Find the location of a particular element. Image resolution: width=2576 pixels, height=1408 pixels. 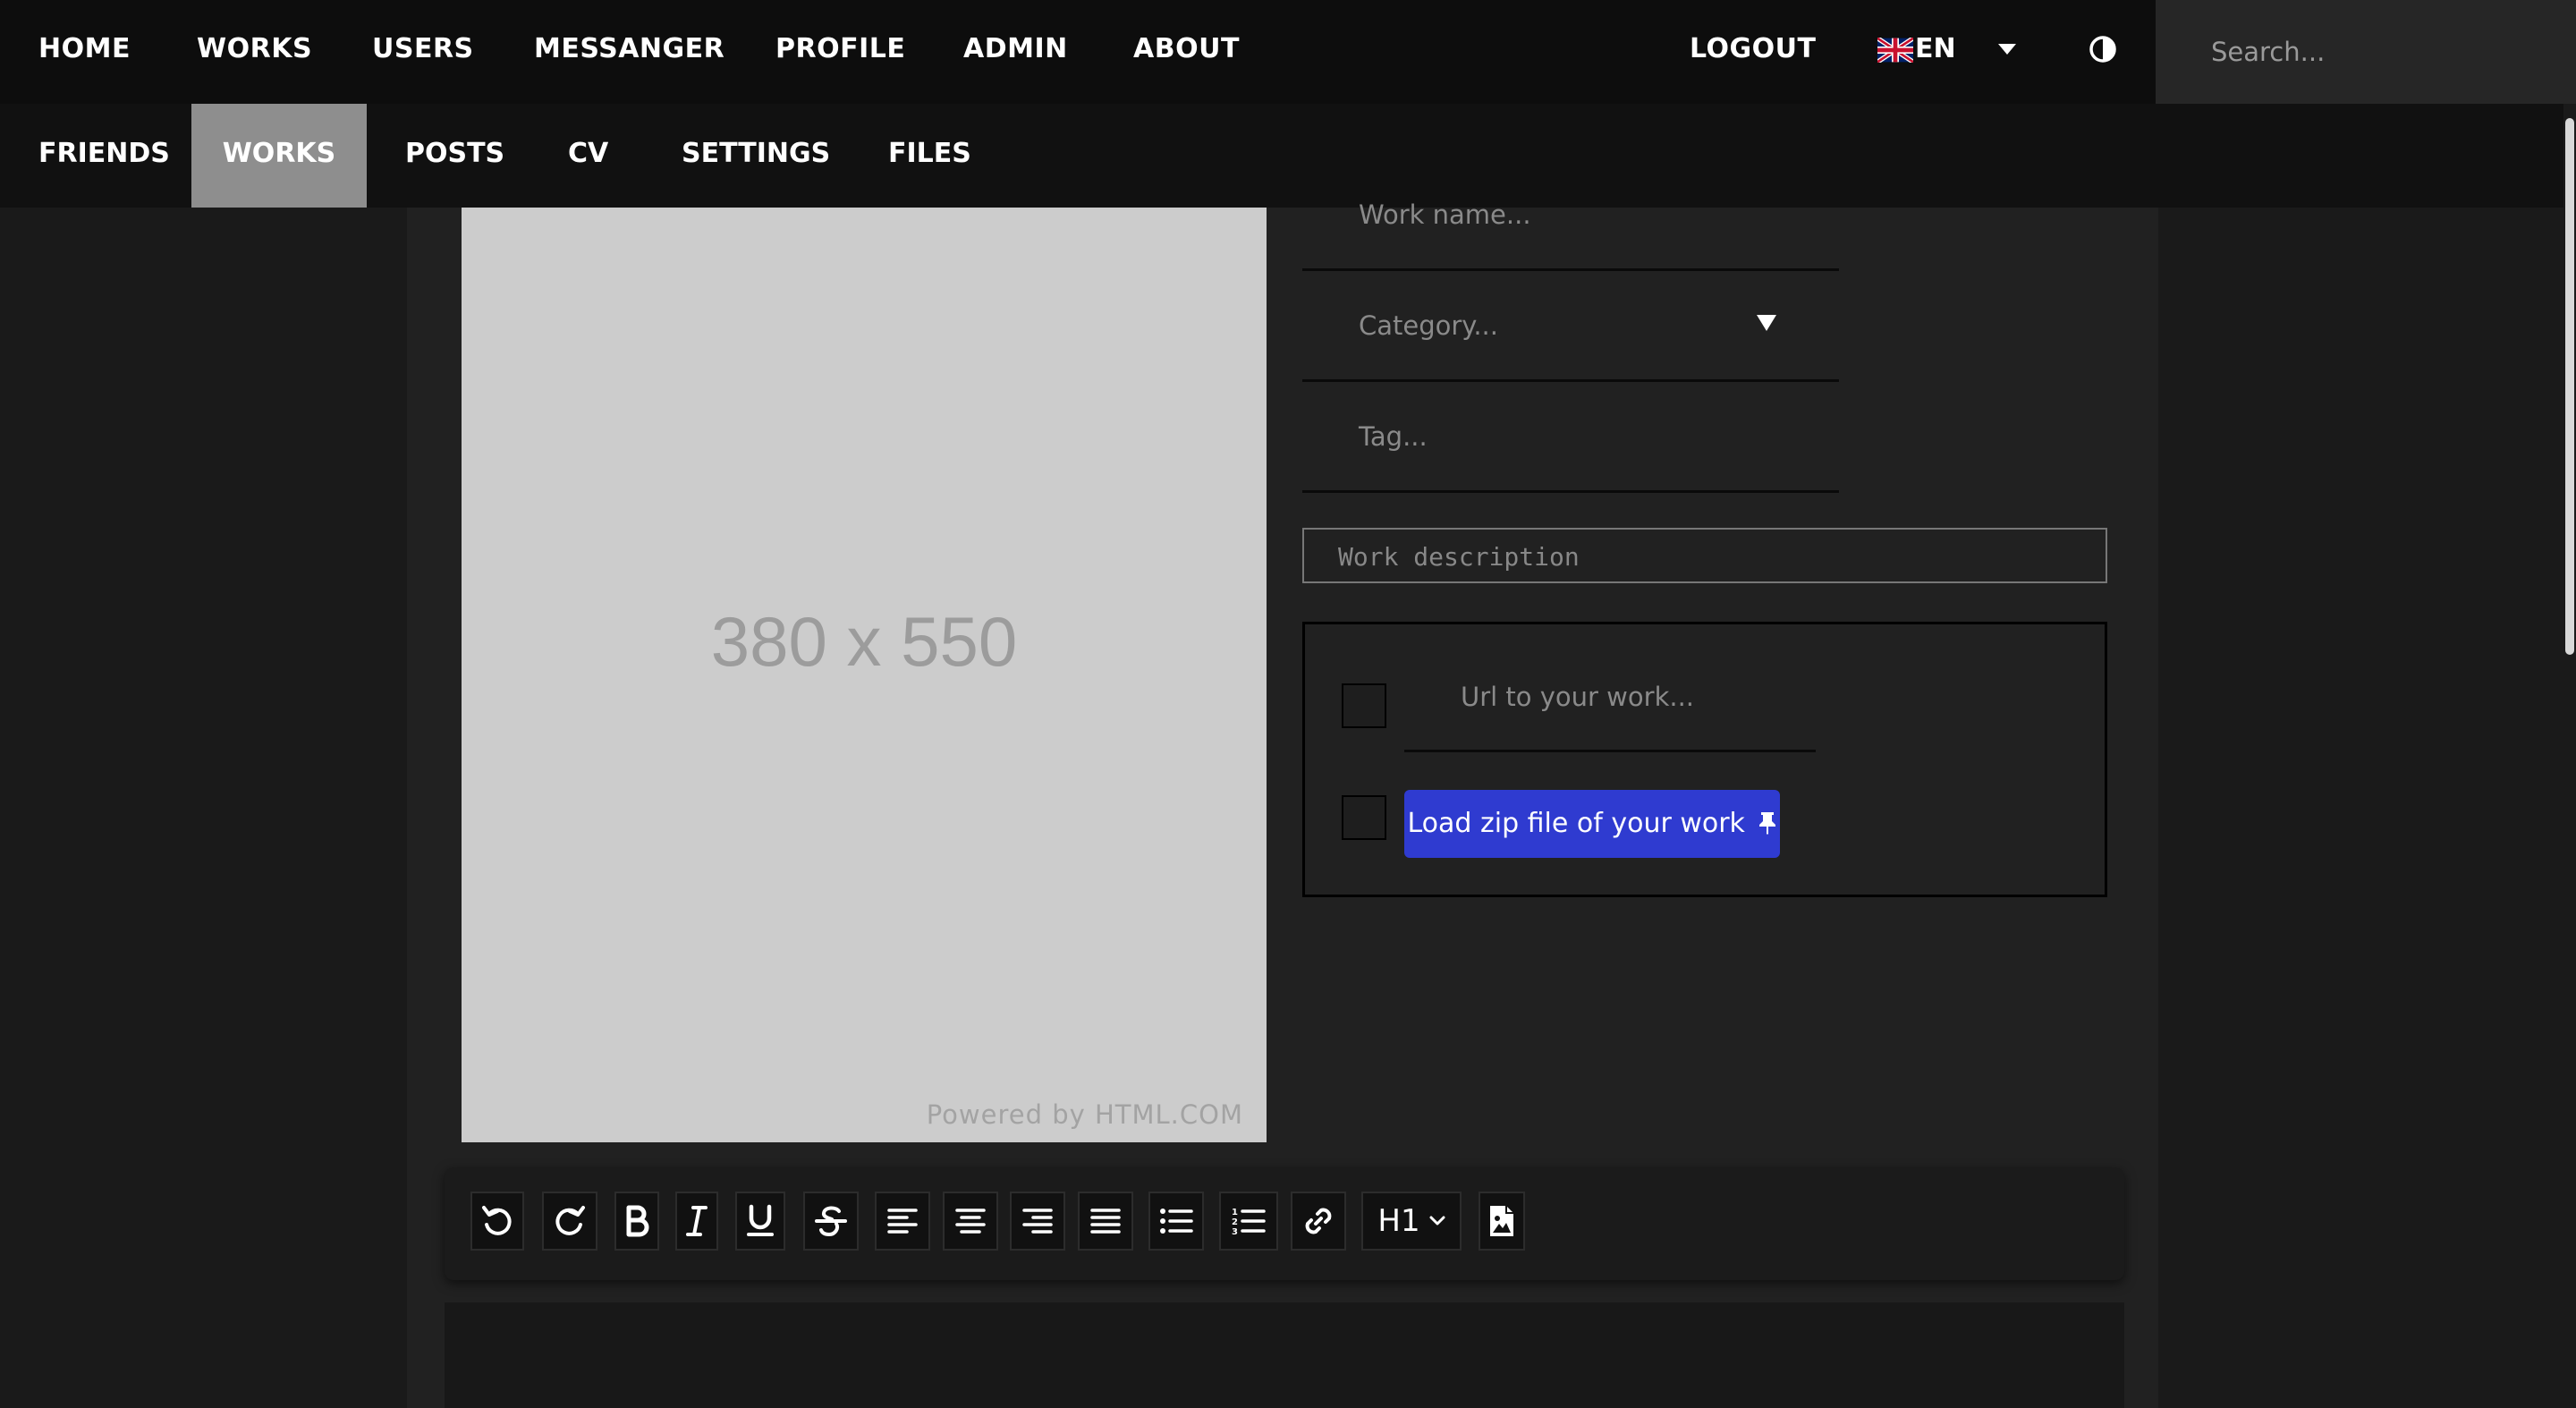

subnav-works: WORKS is located at coordinates (279, 156).